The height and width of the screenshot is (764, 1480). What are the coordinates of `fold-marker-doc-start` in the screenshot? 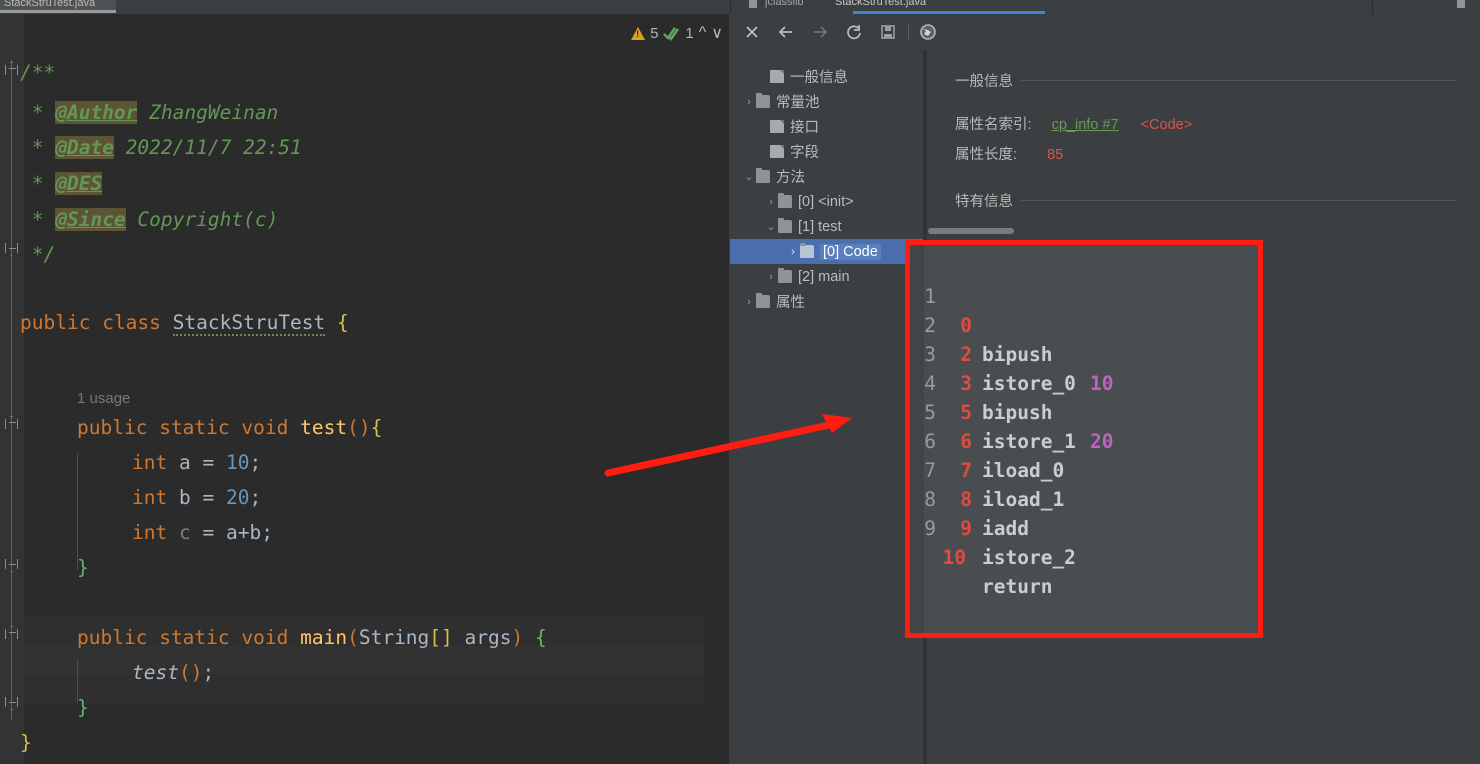 It's located at (11, 68).